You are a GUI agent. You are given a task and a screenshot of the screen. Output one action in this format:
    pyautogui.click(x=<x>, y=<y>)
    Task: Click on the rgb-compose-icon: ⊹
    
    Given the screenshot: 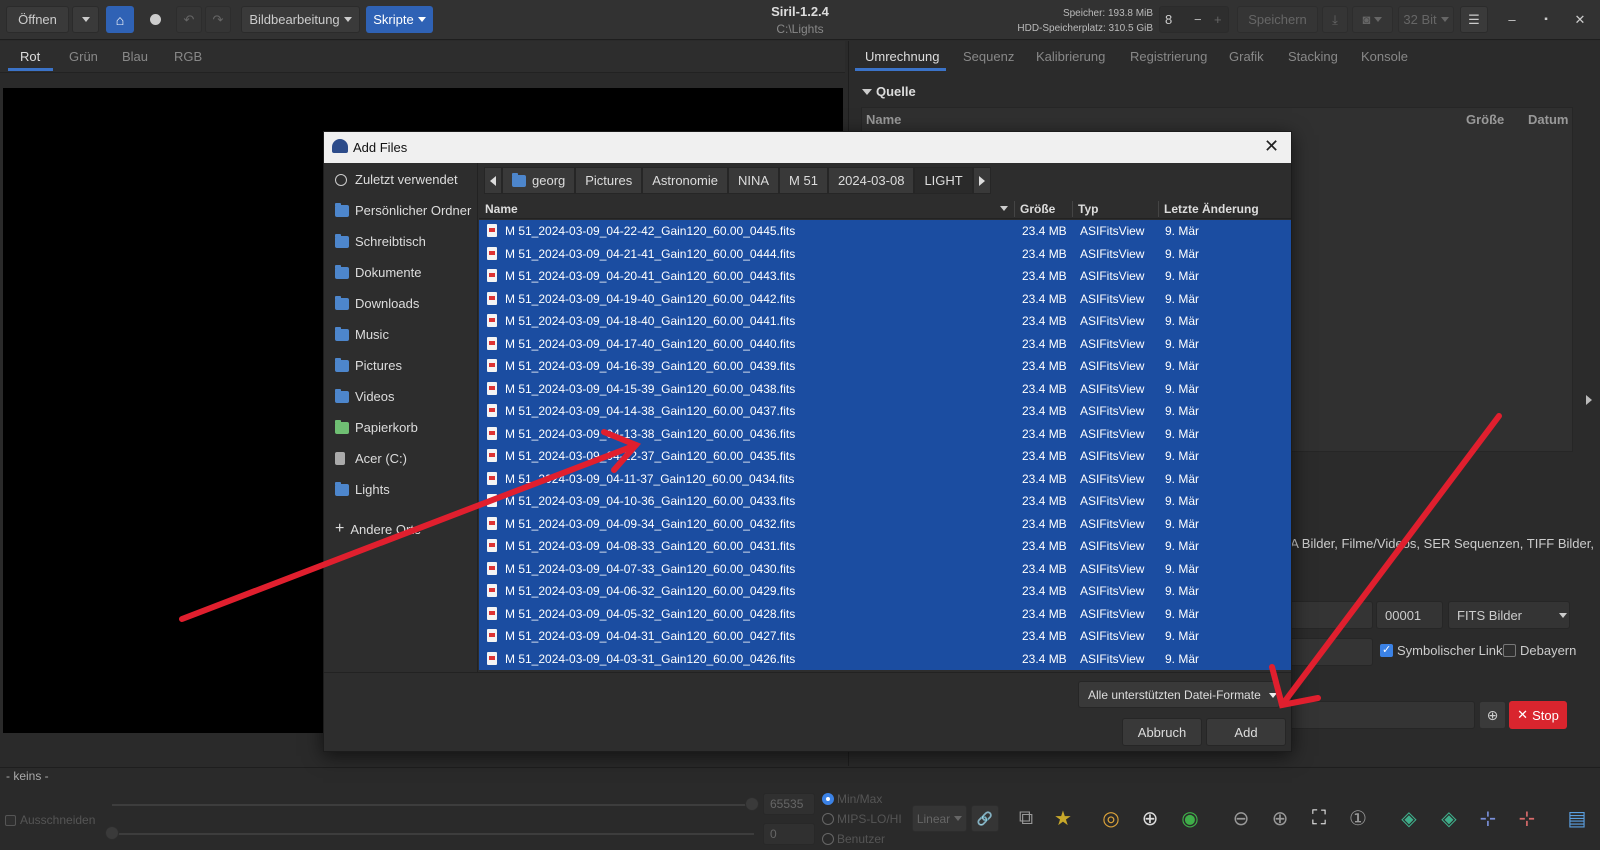 What is the action you would take?
    pyautogui.click(x=1527, y=818)
    